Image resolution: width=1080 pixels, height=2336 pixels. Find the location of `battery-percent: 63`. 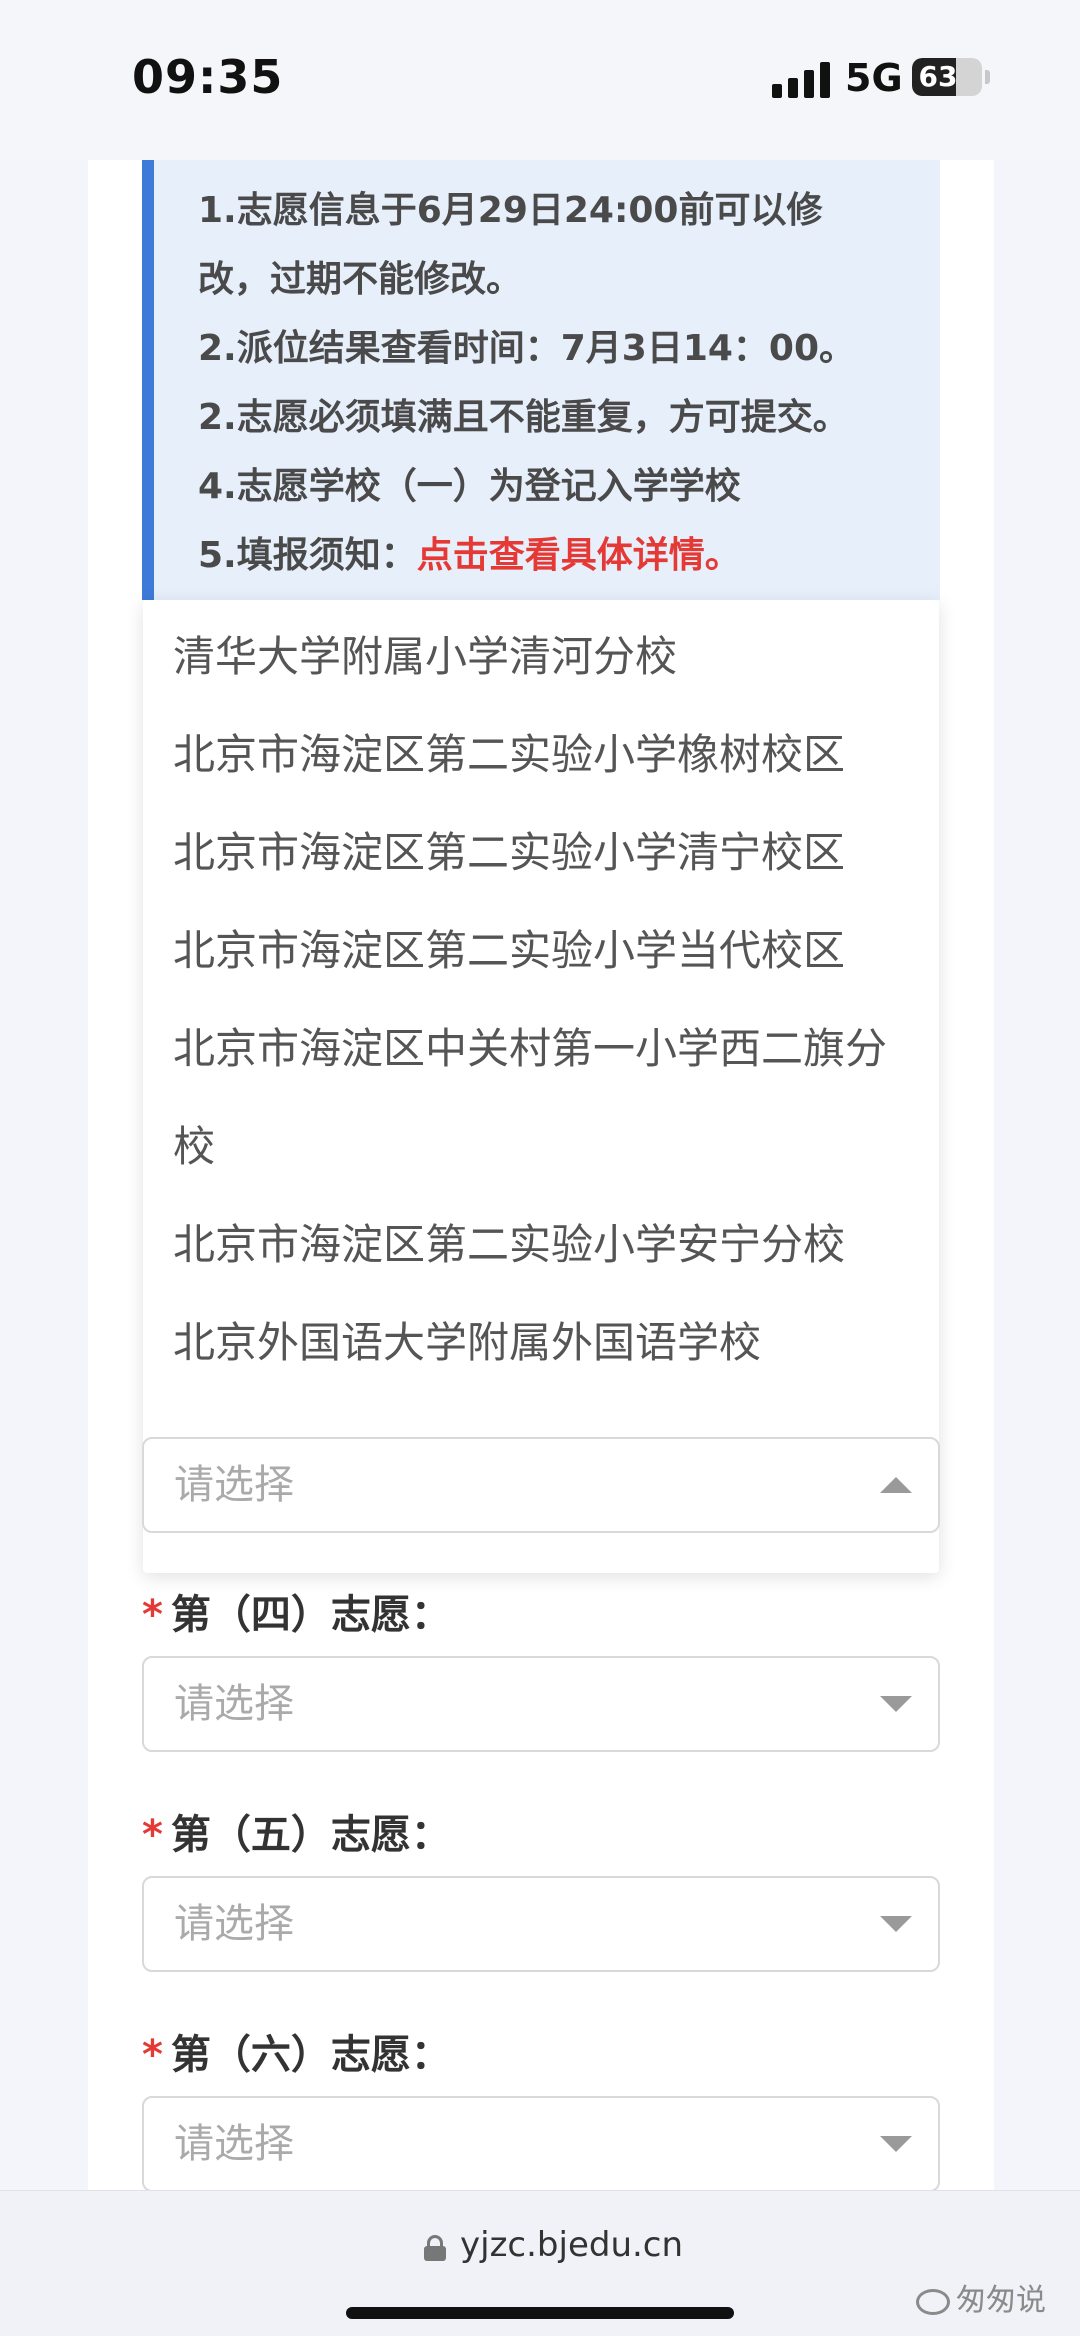

battery-percent: 63 is located at coordinates (938, 76).